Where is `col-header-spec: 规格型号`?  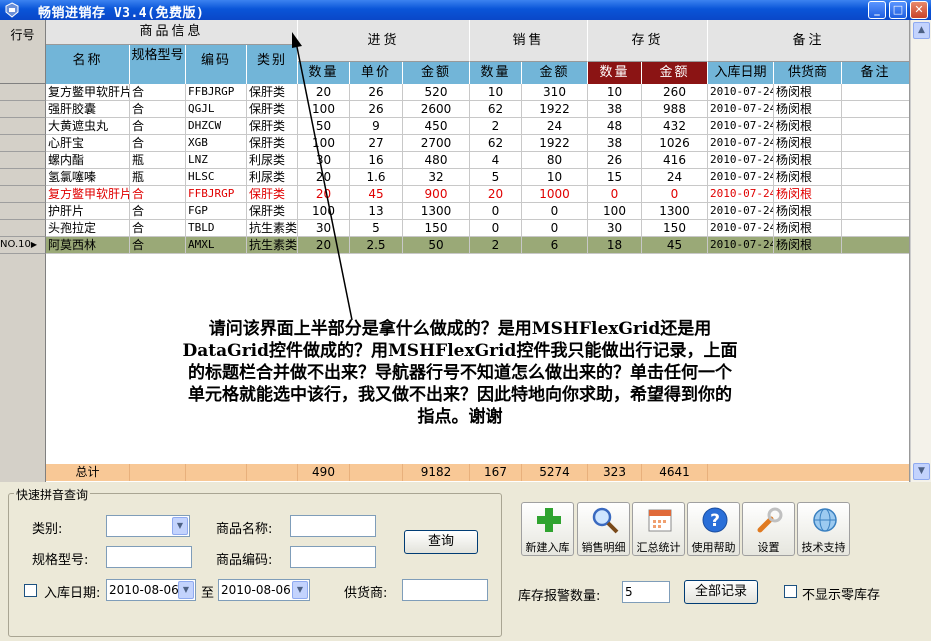
col-header-spec: 规格型号 is located at coordinates (158, 64).